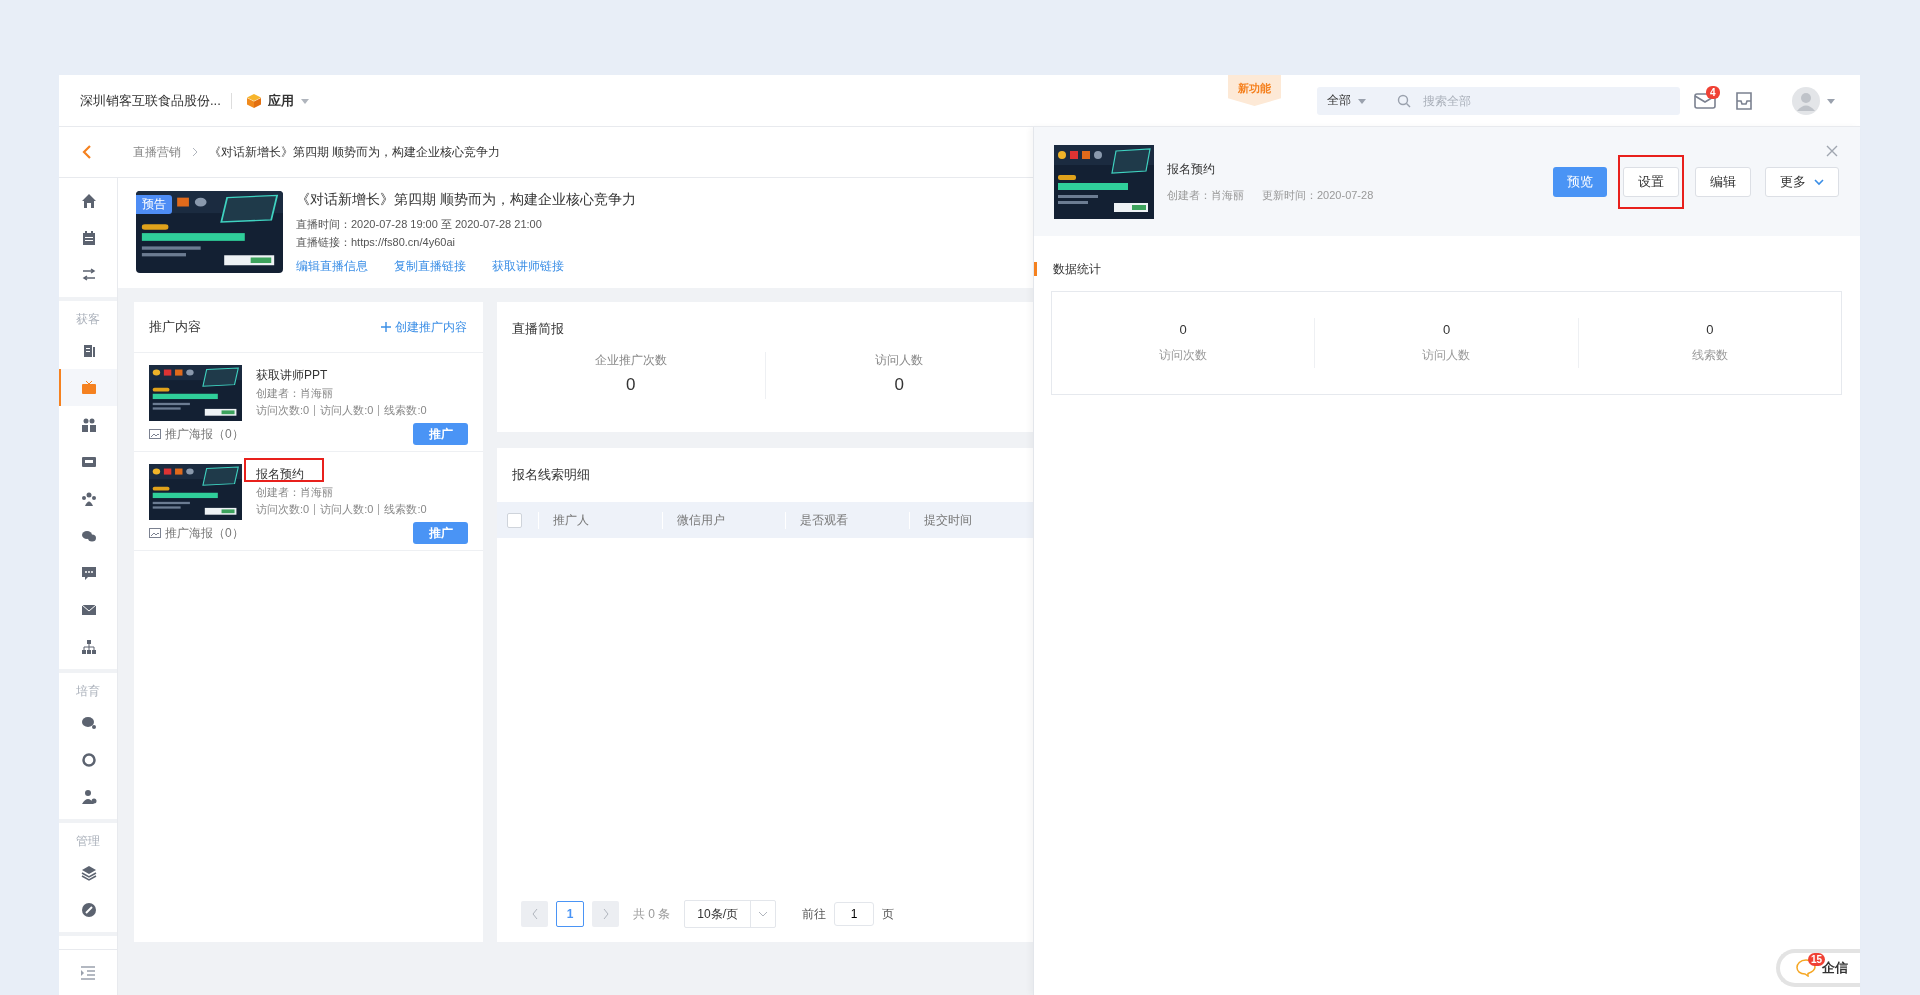 The height and width of the screenshot is (995, 1920). What do you see at coordinates (89, 759) in the screenshot?
I see `ring-icon` at bounding box center [89, 759].